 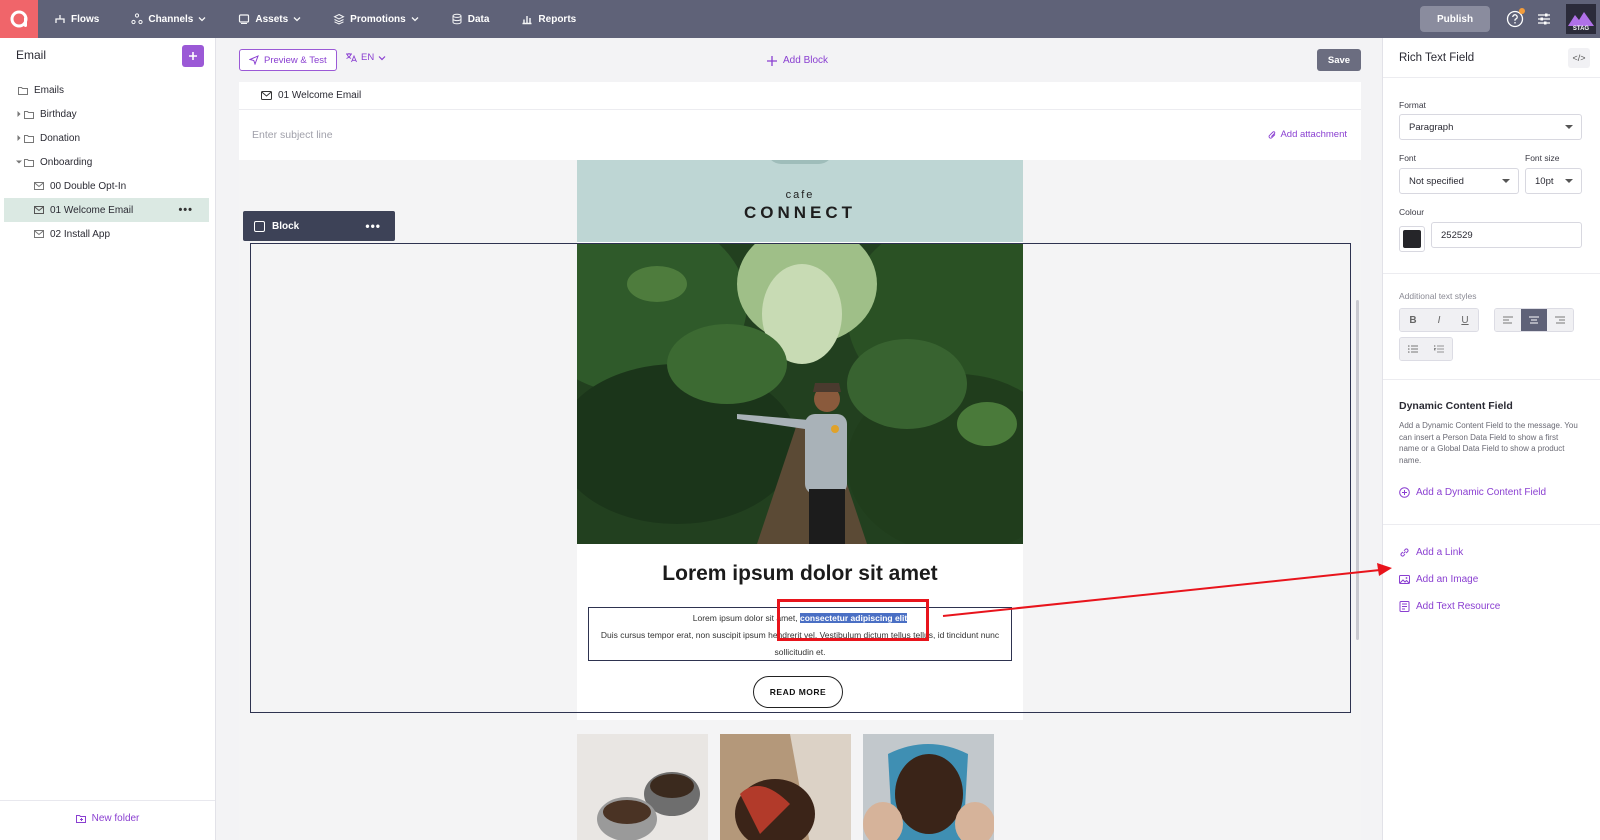 I want to click on numbered-list-button, so click(x=1439, y=349).